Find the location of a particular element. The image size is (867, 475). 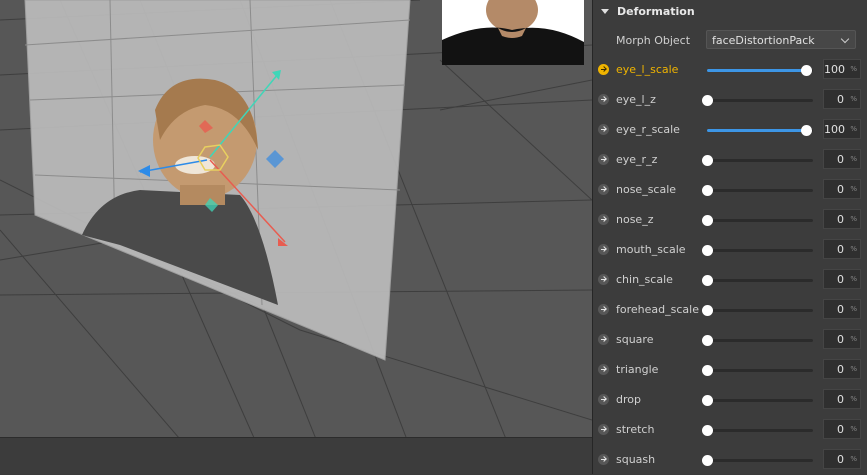

param-label: eye_l_scale is located at coordinates (647, 69).